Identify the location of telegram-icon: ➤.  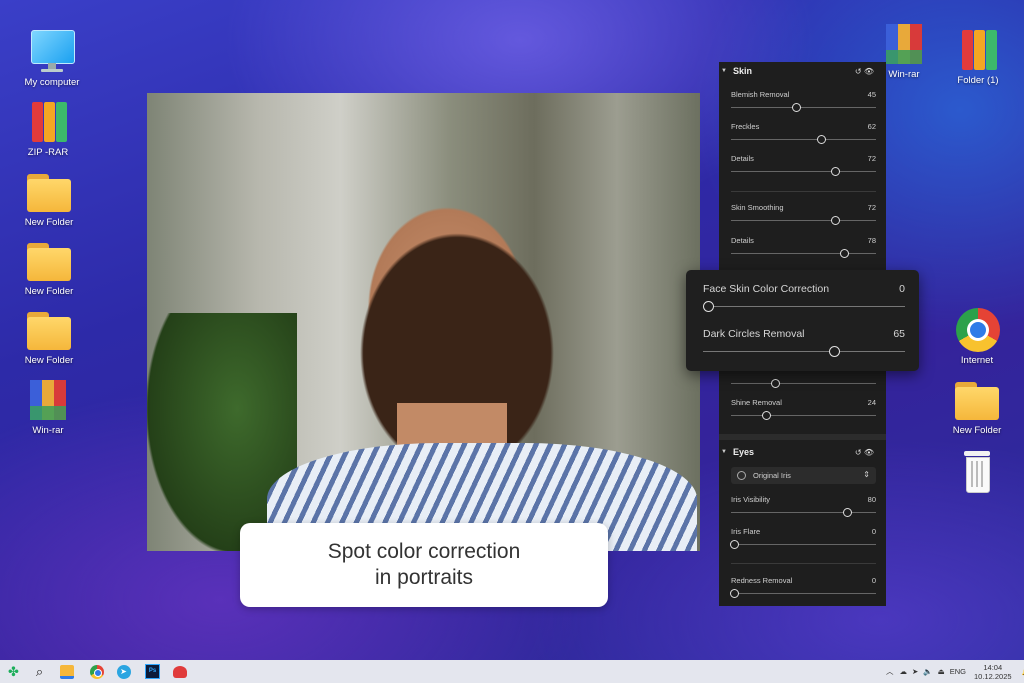
(123, 671).